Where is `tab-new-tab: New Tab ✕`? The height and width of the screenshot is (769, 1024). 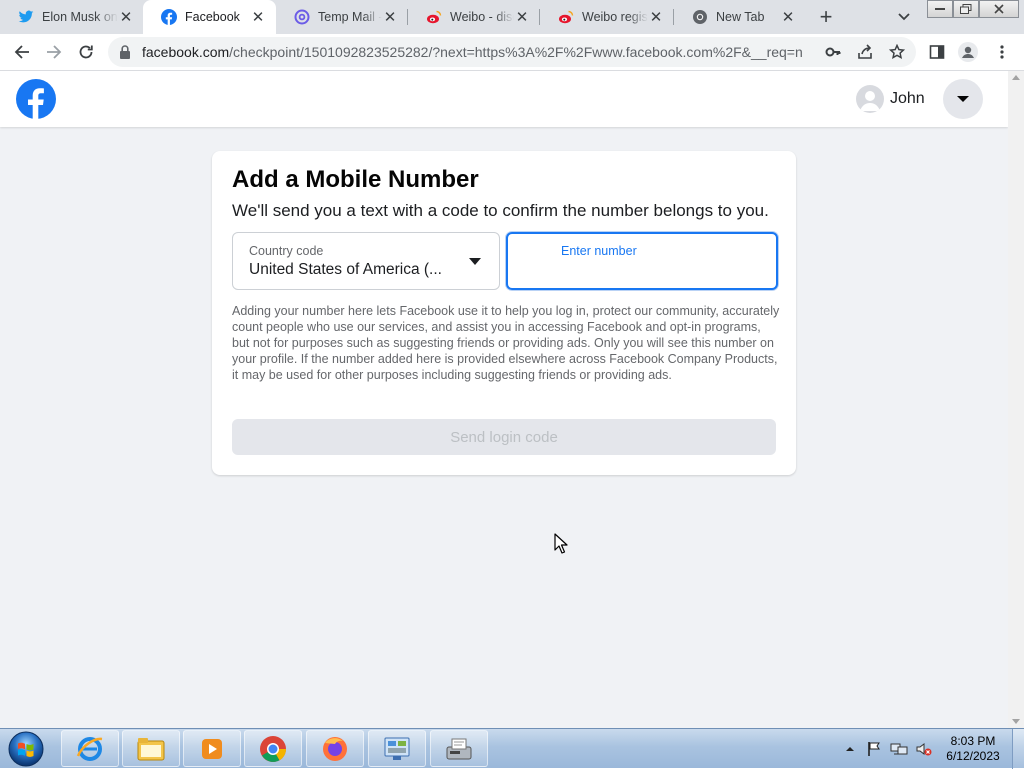 tab-new-tab: New Tab ✕ is located at coordinates (740, 17).